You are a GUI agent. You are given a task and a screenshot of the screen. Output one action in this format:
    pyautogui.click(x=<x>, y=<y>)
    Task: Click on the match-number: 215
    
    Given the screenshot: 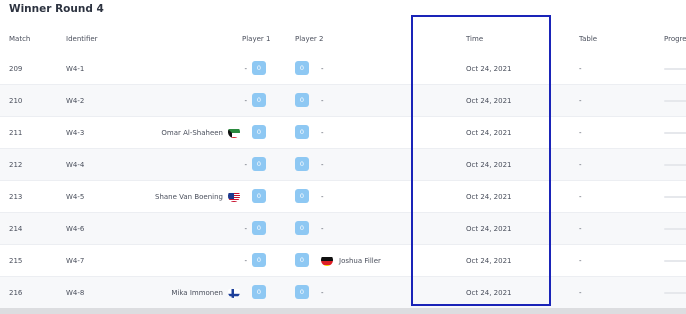 What is the action you would take?
    pyautogui.click(x=16, y=261)
    